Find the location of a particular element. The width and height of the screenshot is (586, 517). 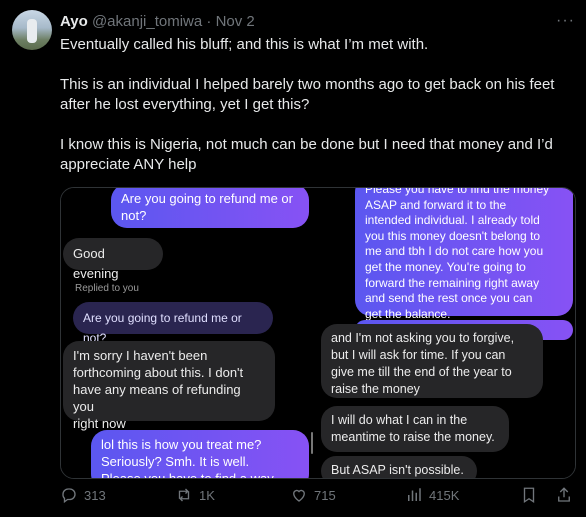

bookmark-button is located at coordinates (529, 495).